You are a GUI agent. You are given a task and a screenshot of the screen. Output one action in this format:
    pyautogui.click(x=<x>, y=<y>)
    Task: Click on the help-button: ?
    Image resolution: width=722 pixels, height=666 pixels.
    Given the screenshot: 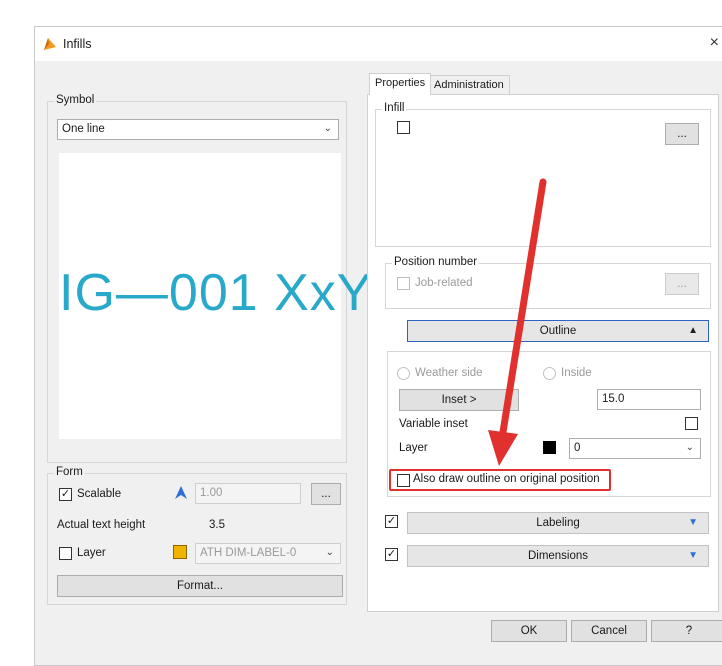 What is the action you would take?
    pyautogui.click(x=686, y=631)
    